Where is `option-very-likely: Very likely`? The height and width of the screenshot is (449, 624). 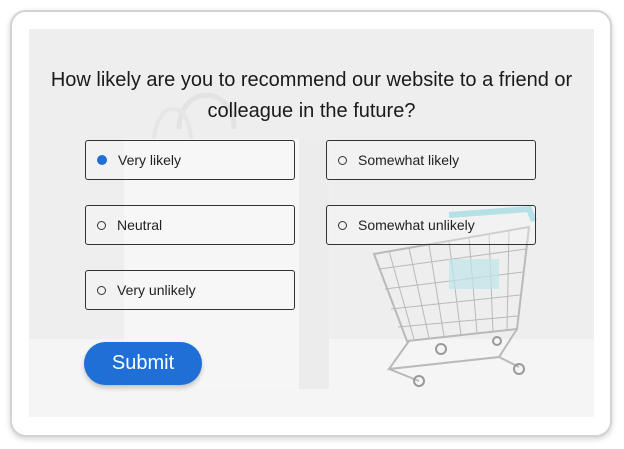
option-very-likely: Very likely is located at coordinates (190, 160).